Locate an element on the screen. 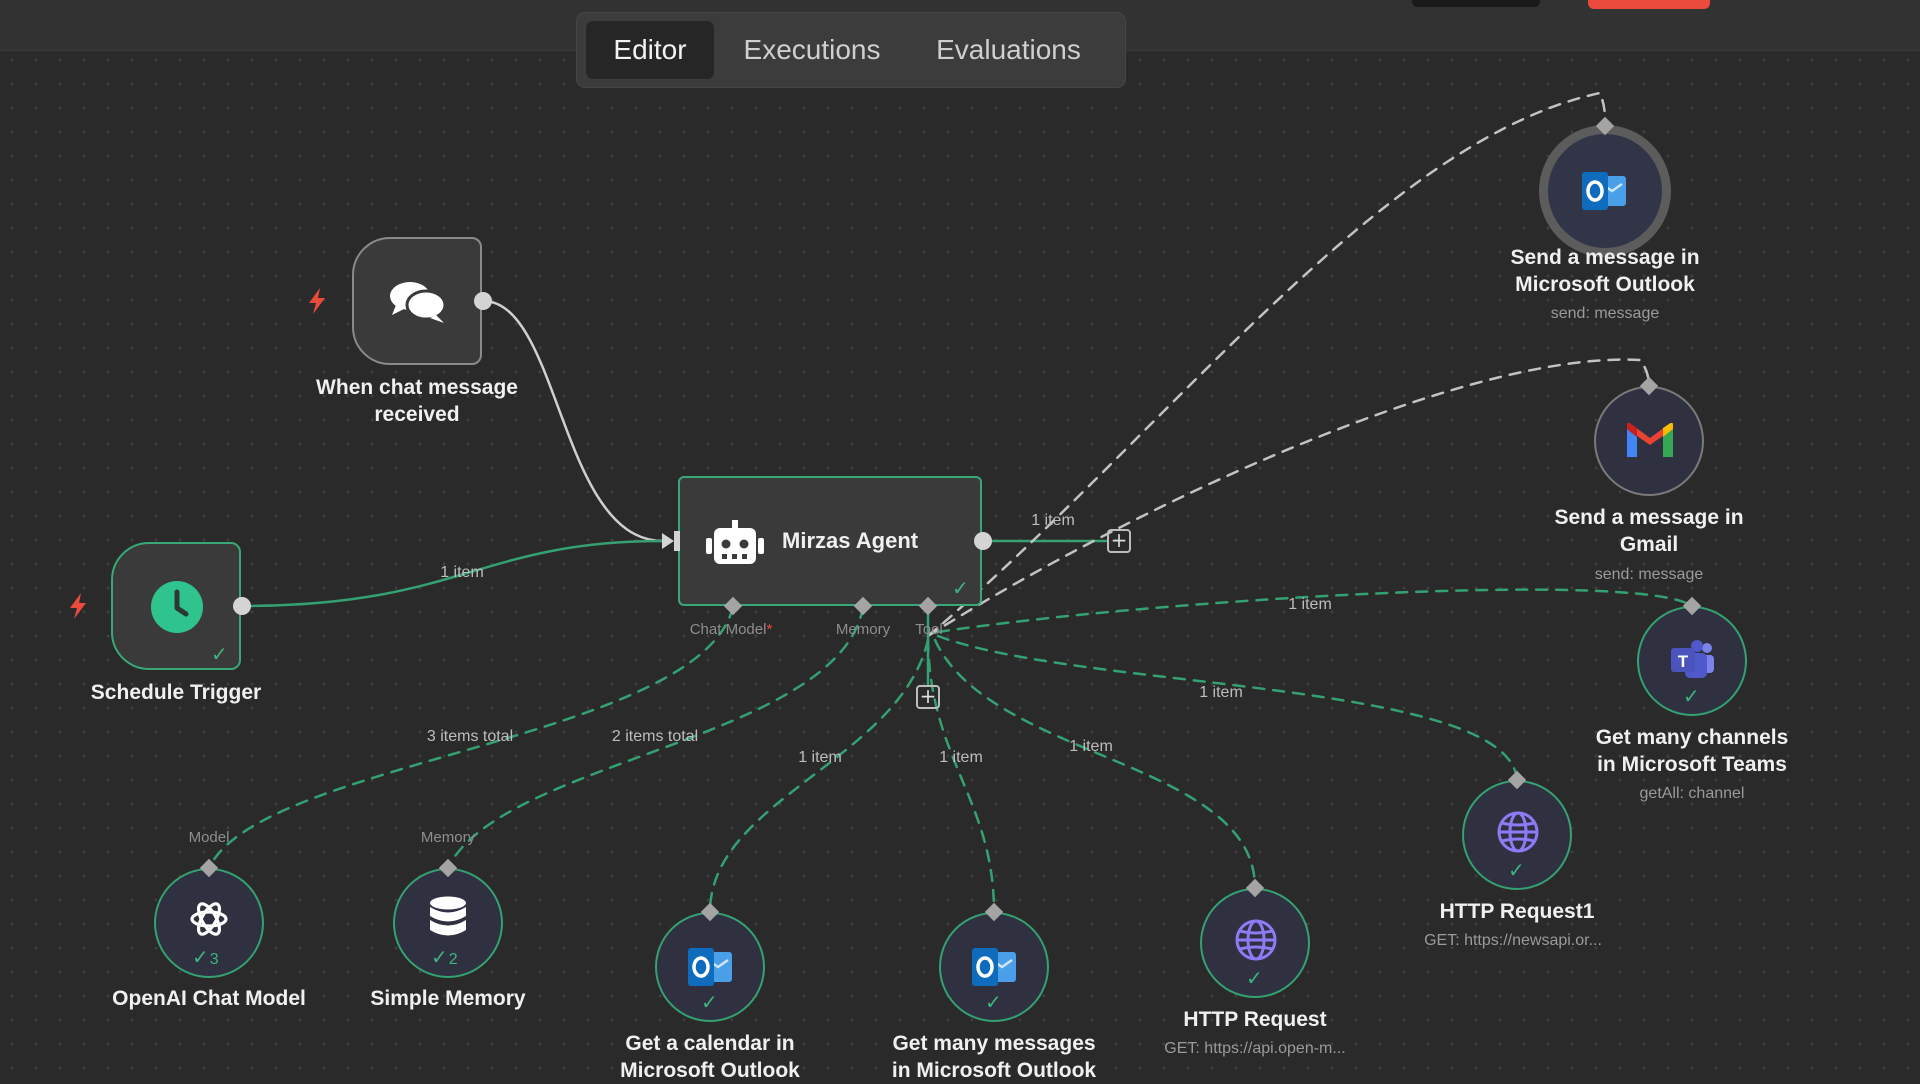 The width and height of the screenshot is (1920, 1084). openai-icon is located at coordinates (209, 919).